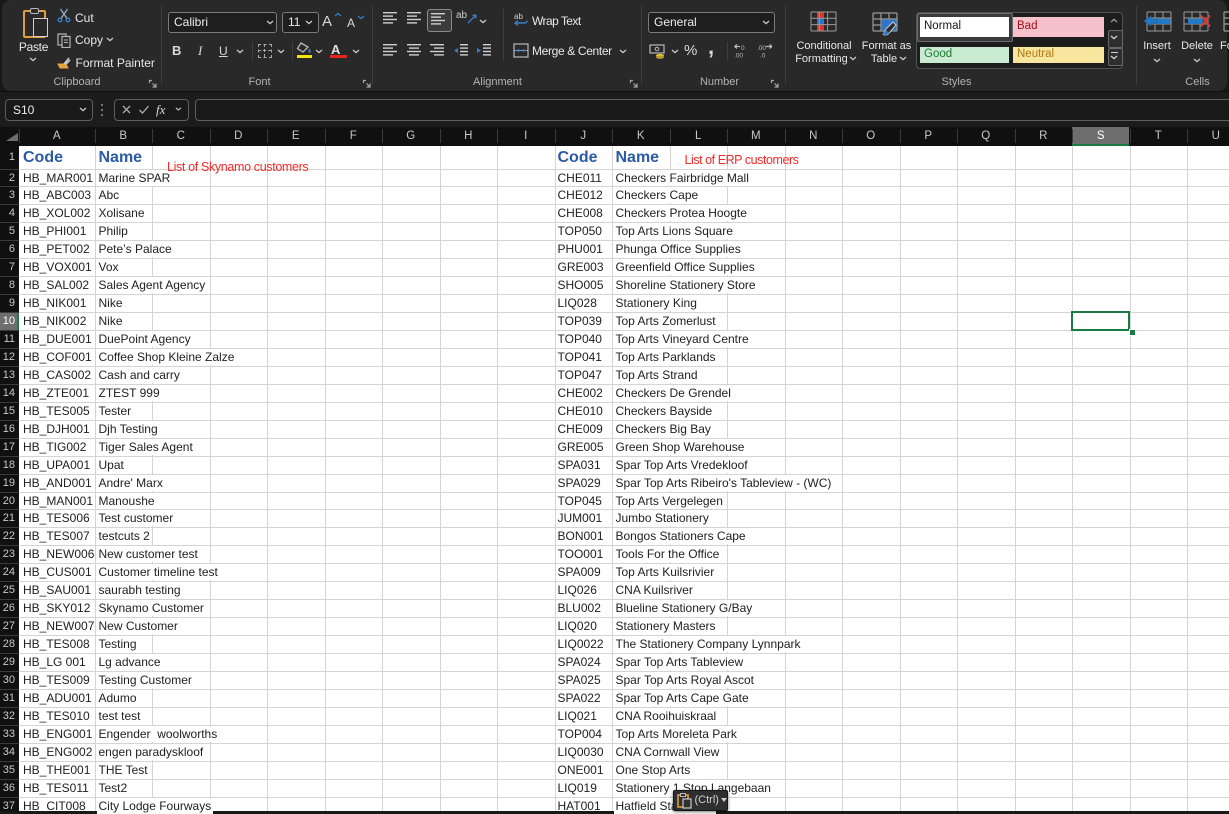 The height and width of the screenshot is (814, 1229). What do you see at coordinates (518, 16) in the screenshot?
I see `svg-text: ab` at bounding box center [518, 16].